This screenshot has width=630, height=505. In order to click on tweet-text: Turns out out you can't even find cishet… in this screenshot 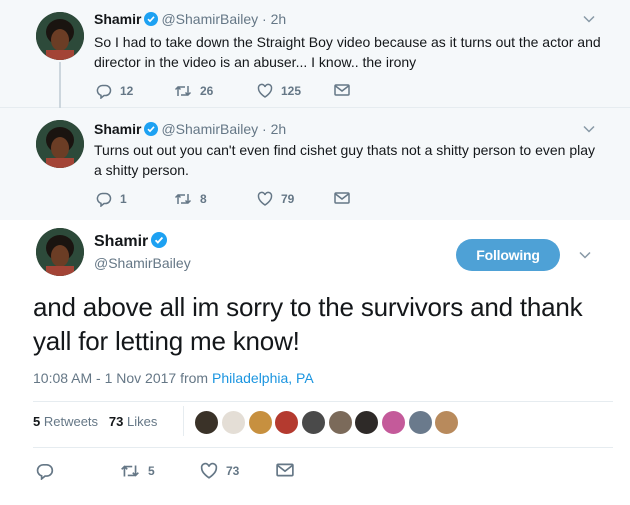, I will do `click(345, 160)`.